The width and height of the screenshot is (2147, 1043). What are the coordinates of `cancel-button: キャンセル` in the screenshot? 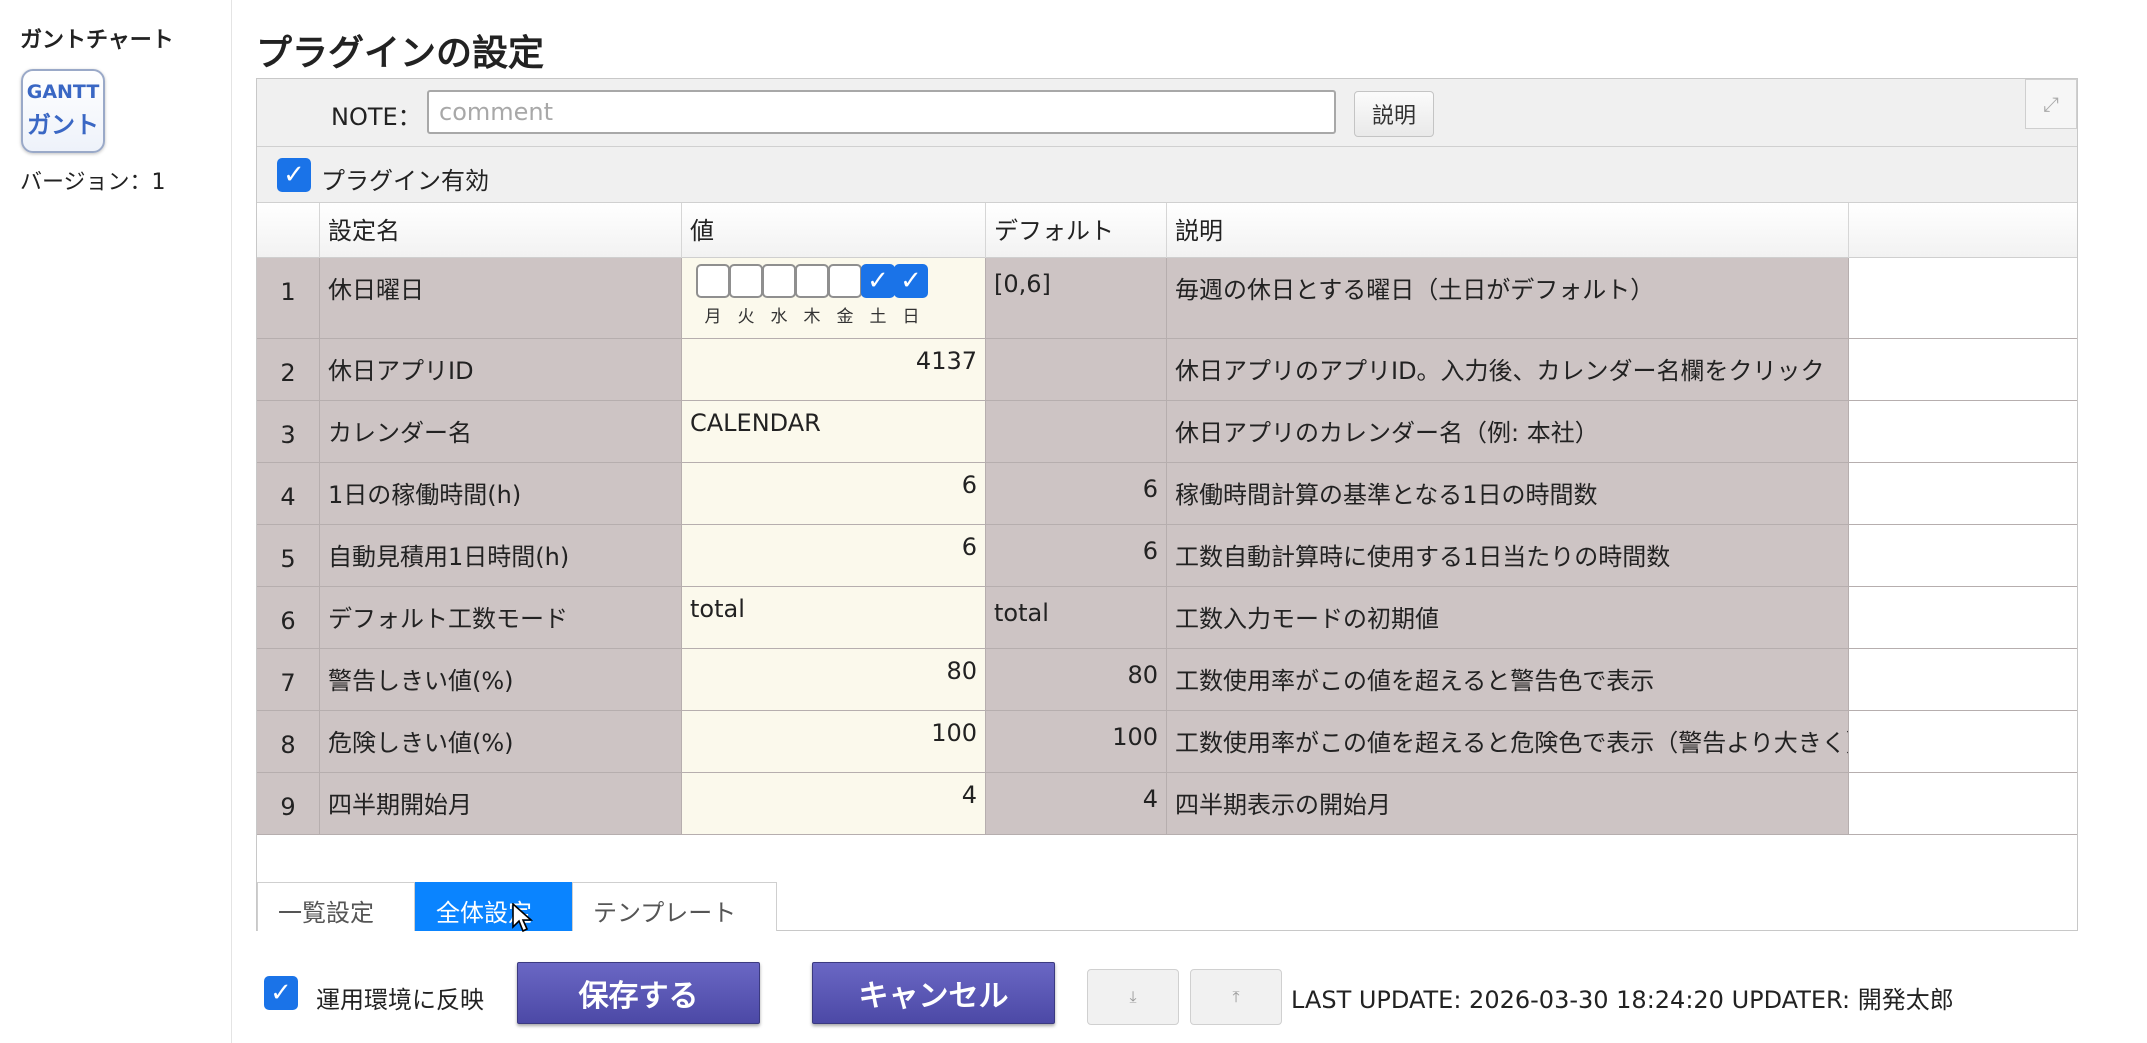 It's located at (933, 993).